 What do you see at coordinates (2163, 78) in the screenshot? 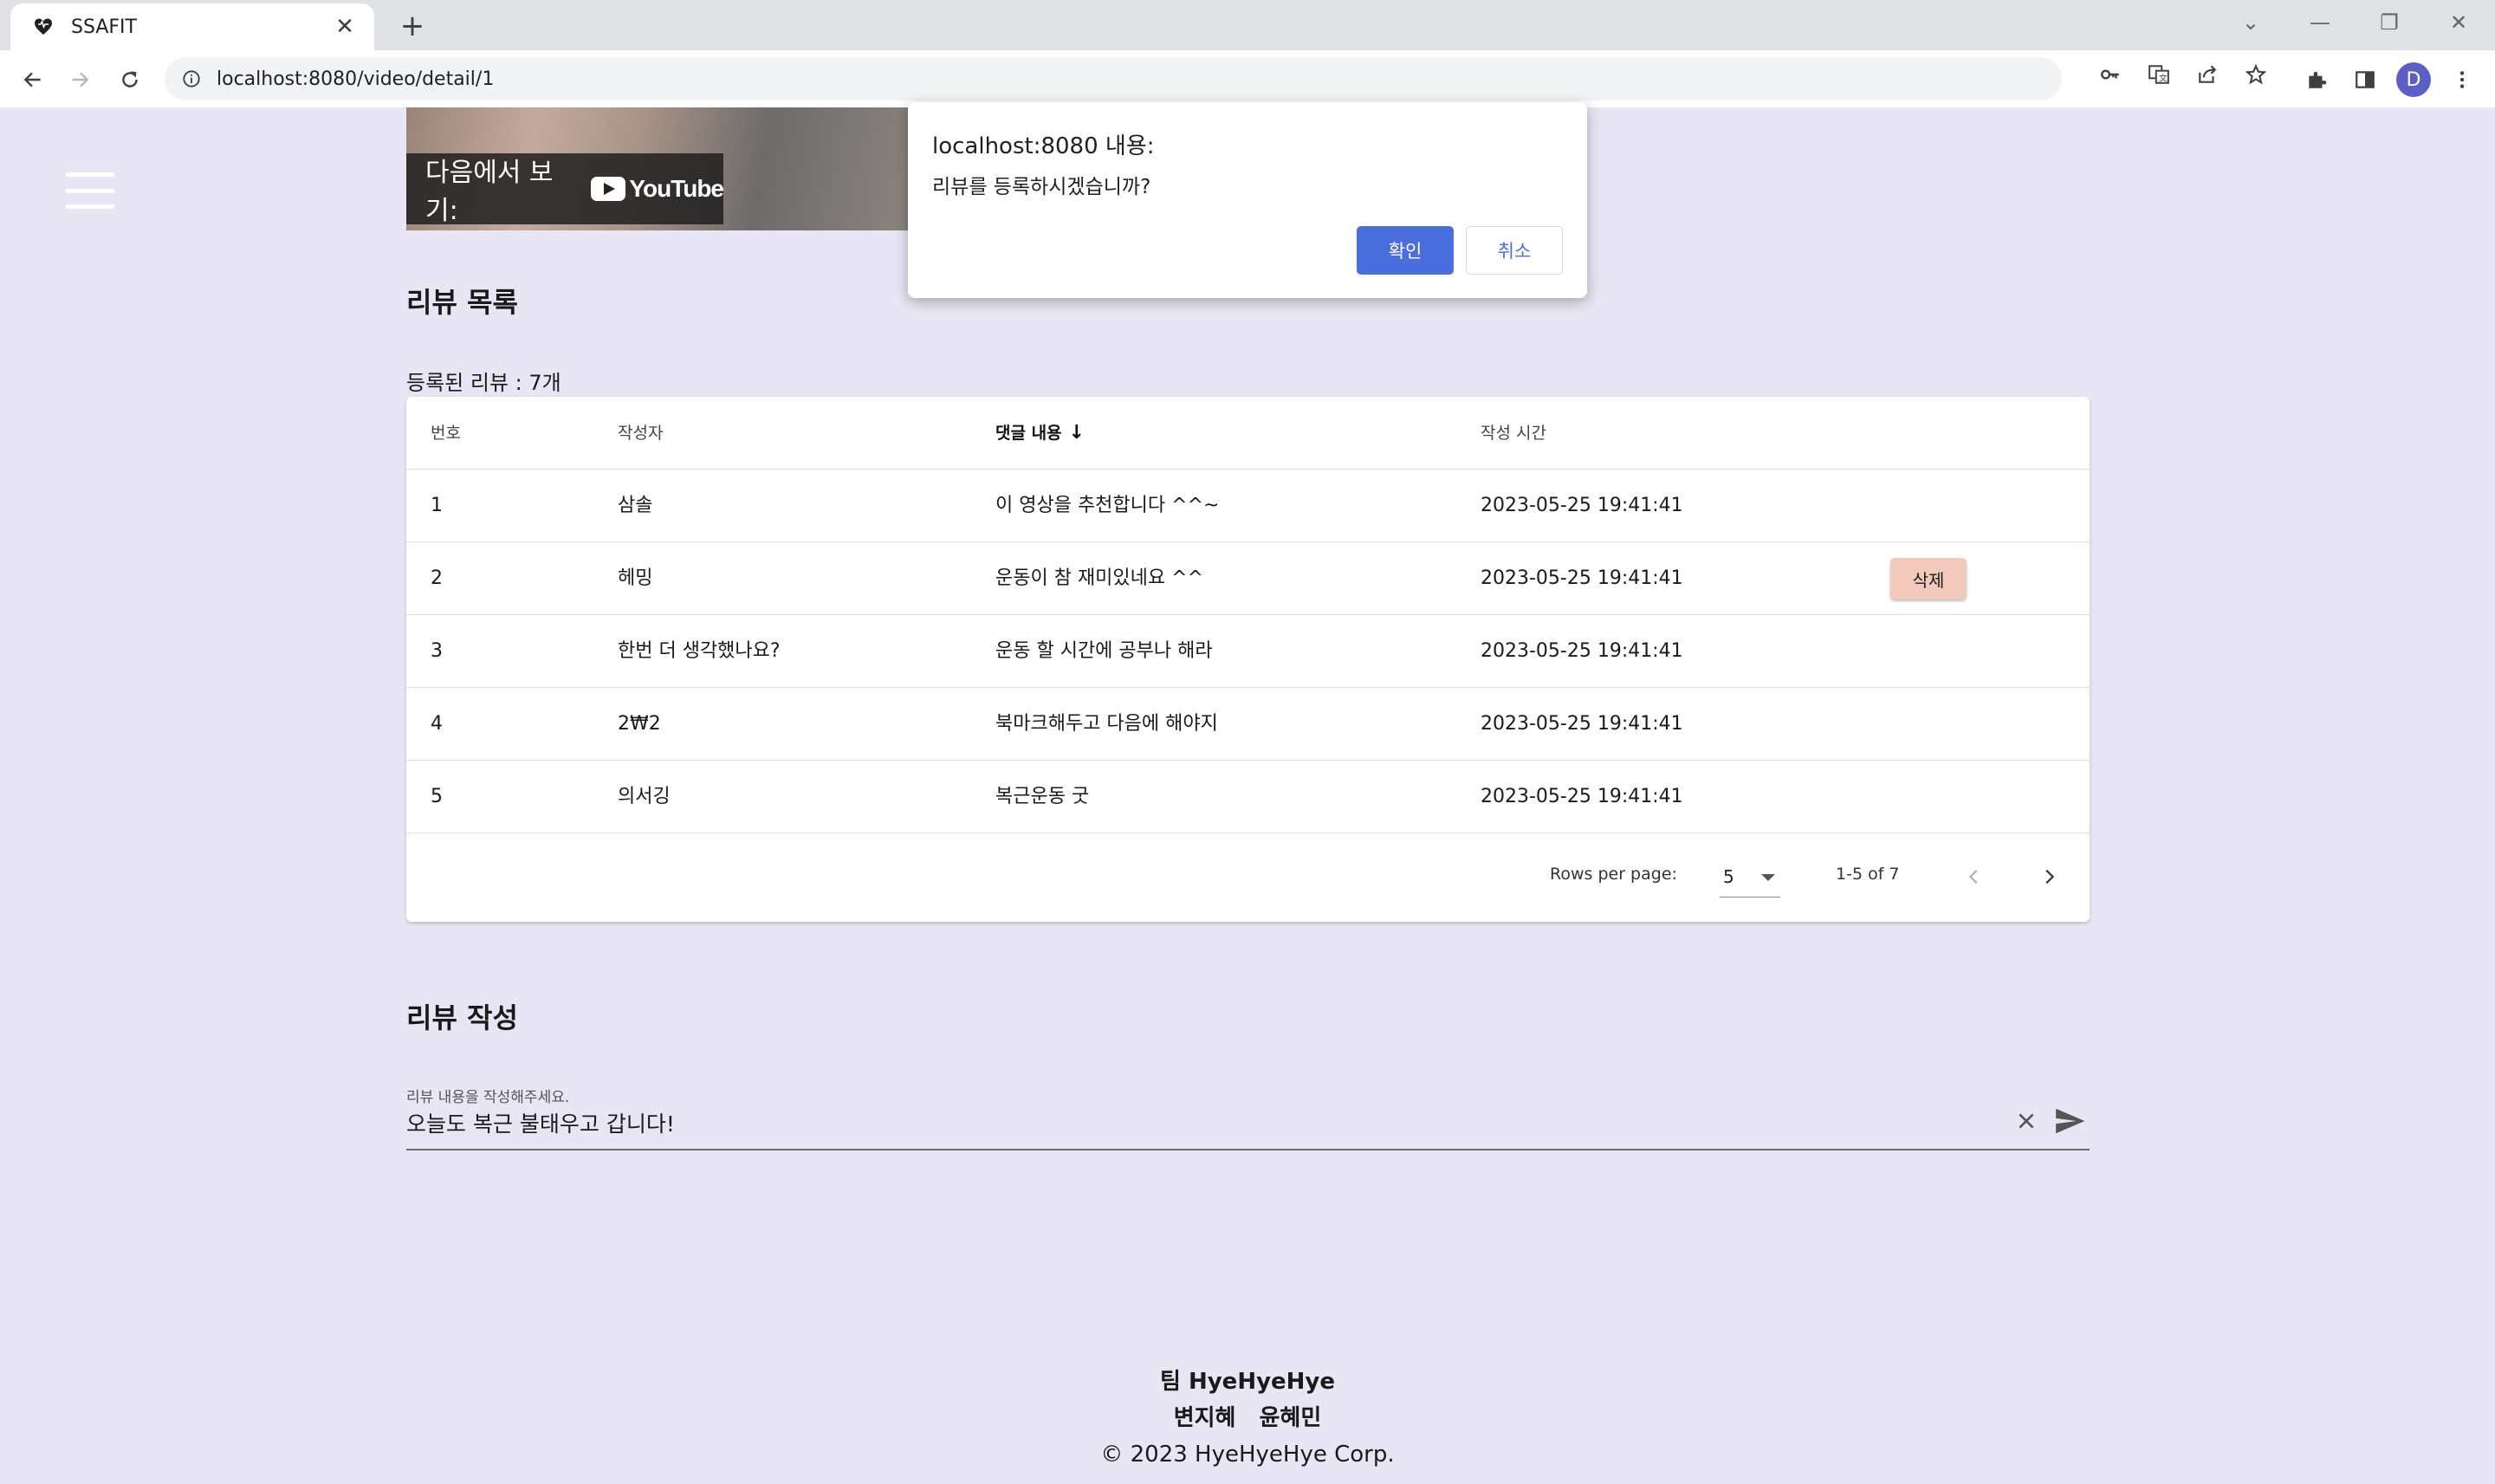
I see `svg-text: 文` at bounding box center [2163, 78].